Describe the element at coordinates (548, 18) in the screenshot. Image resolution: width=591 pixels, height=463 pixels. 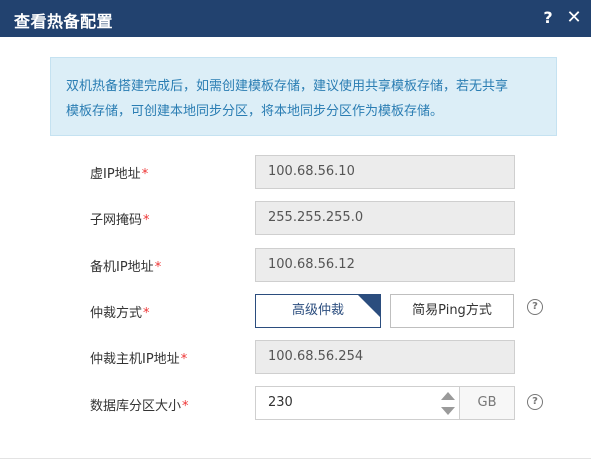
I see `help-icon: ?` at that location.